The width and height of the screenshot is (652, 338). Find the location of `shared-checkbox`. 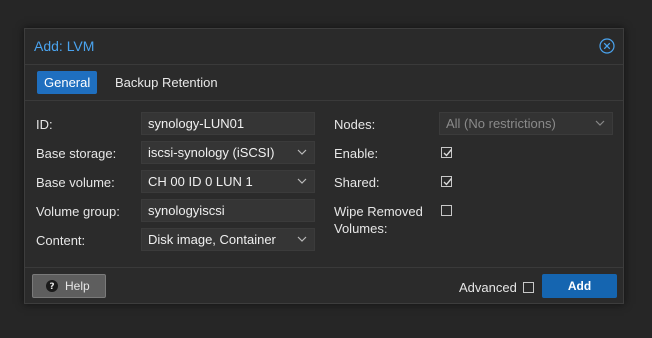

shared-checkbox is located at coordinates (447, 181).